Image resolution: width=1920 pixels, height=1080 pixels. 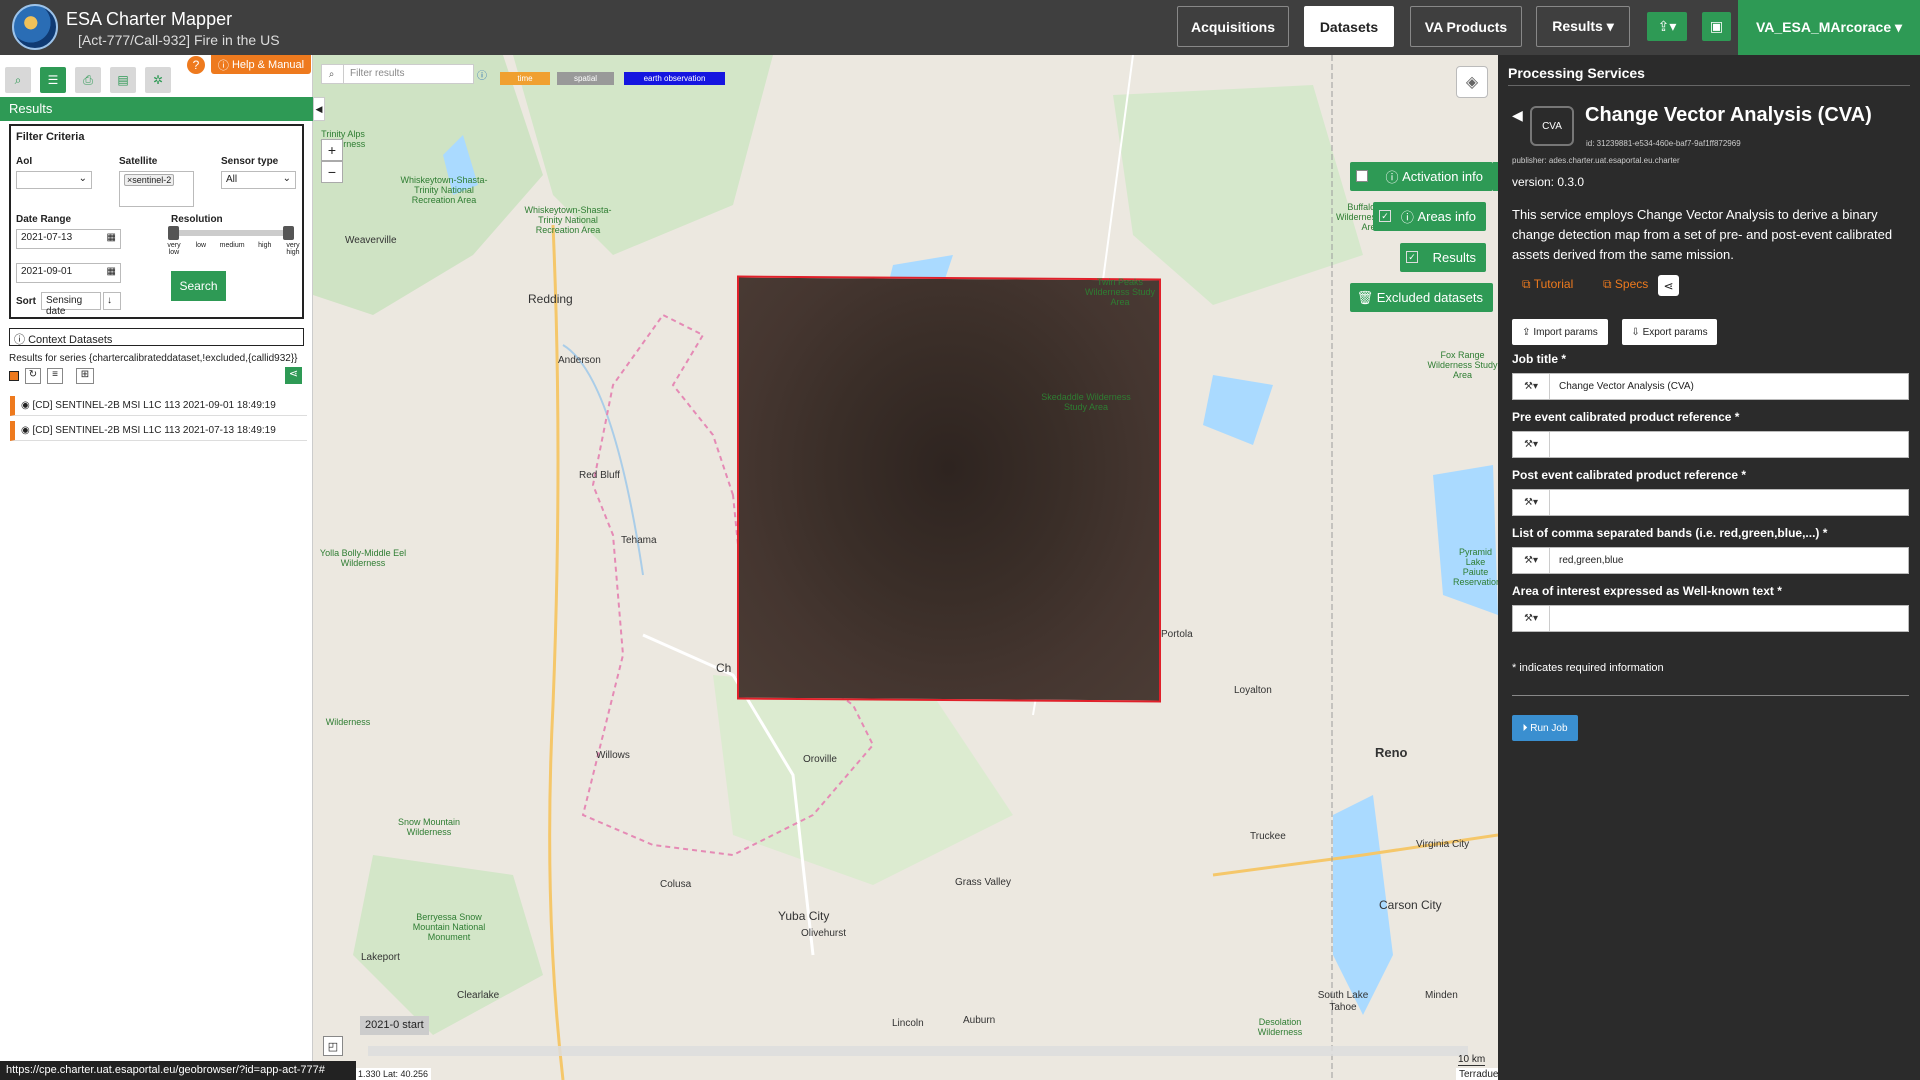 I want to click on import-params-button: ⇪ Import params, so click(x=1560, y=332).